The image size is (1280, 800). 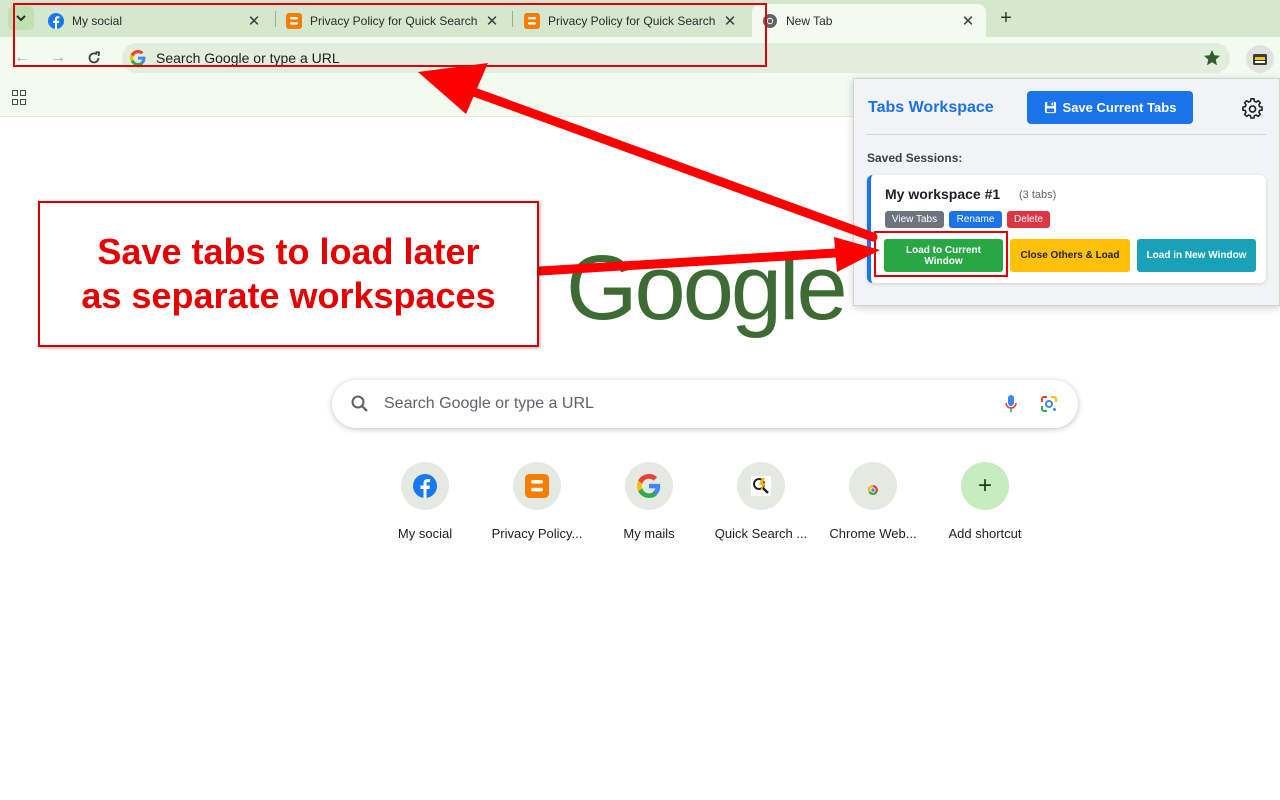 What do you see at coordinates (1070, 255) in the screenshot?
I see `close-others-and-load-button: Close Others & Load` at bounding box center [1070, 255].